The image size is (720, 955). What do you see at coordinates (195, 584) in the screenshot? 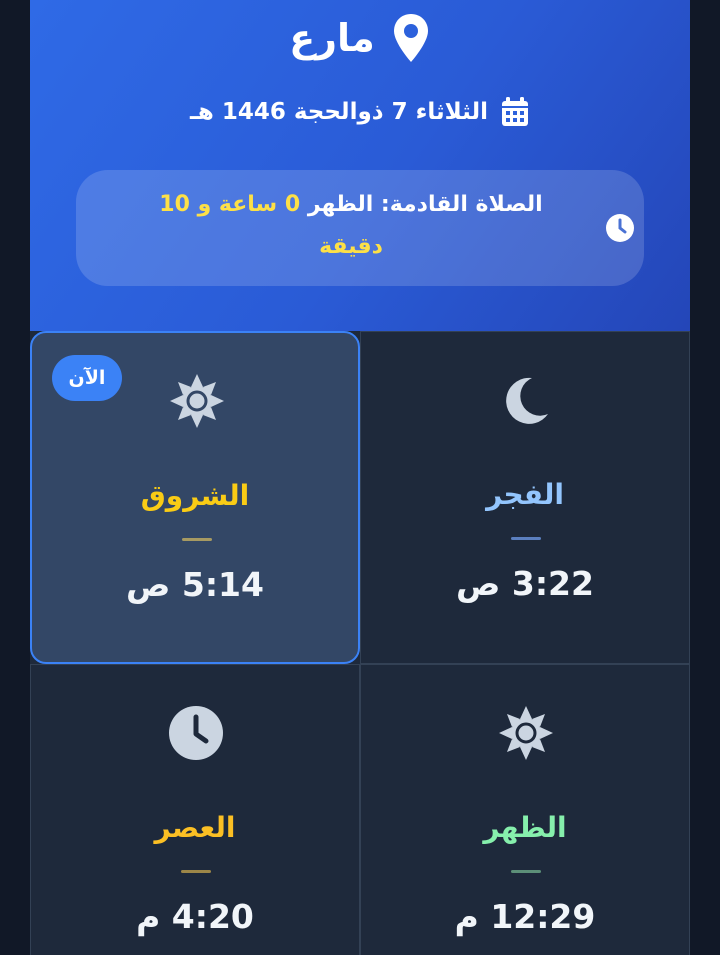
I see `prayer-time: 5:14 ص` at bounding box center [195, 584].